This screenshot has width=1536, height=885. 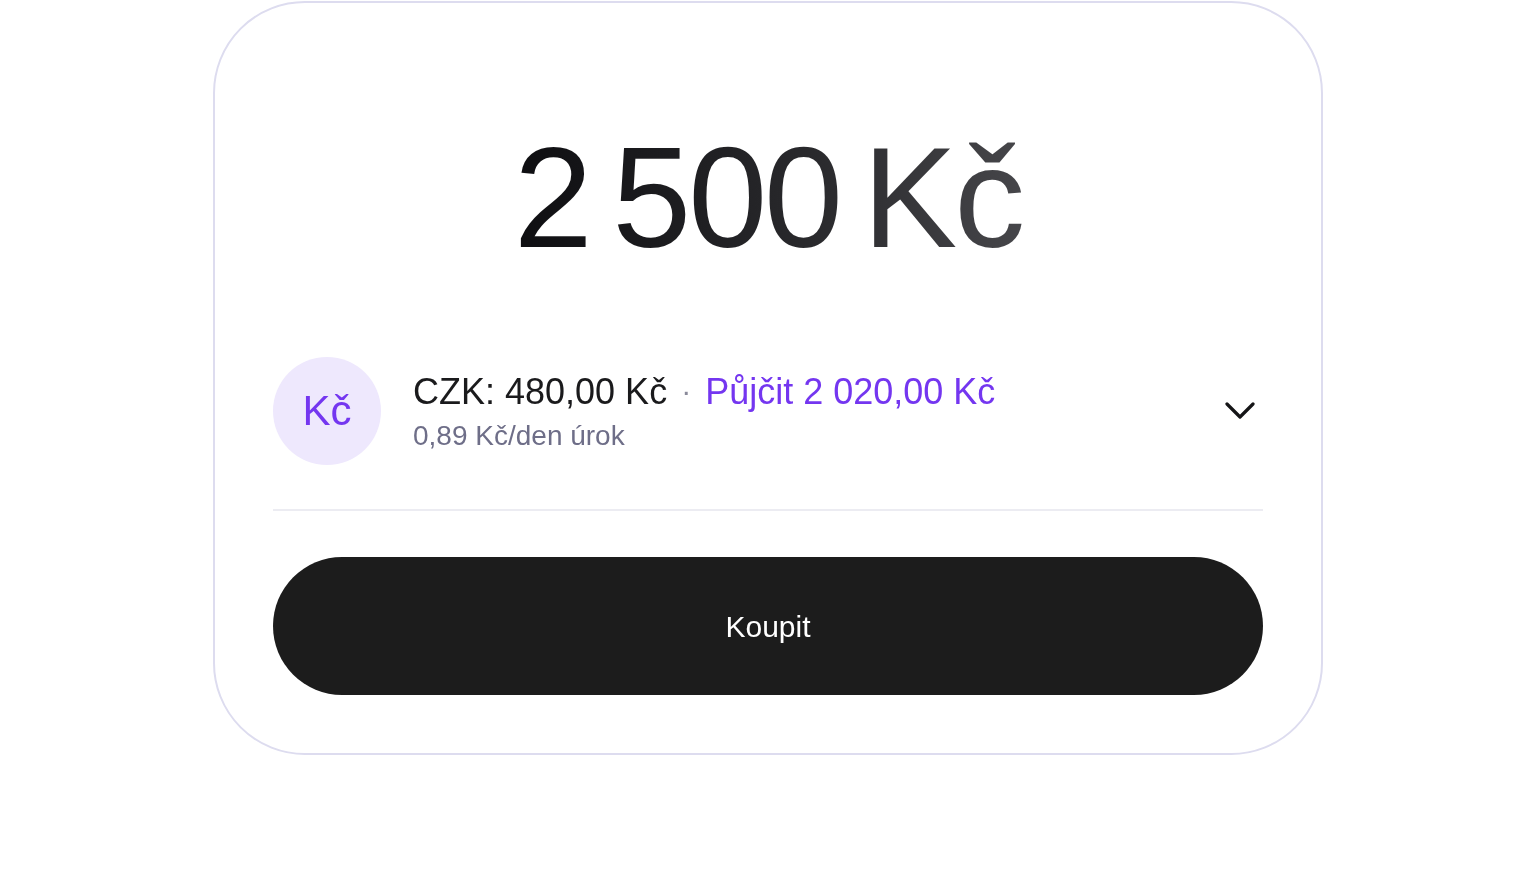 What do you see at coordinates (327, 411) in the screenshot?
I see `currency-avatar: Kč` at bounding box center [327, 411].